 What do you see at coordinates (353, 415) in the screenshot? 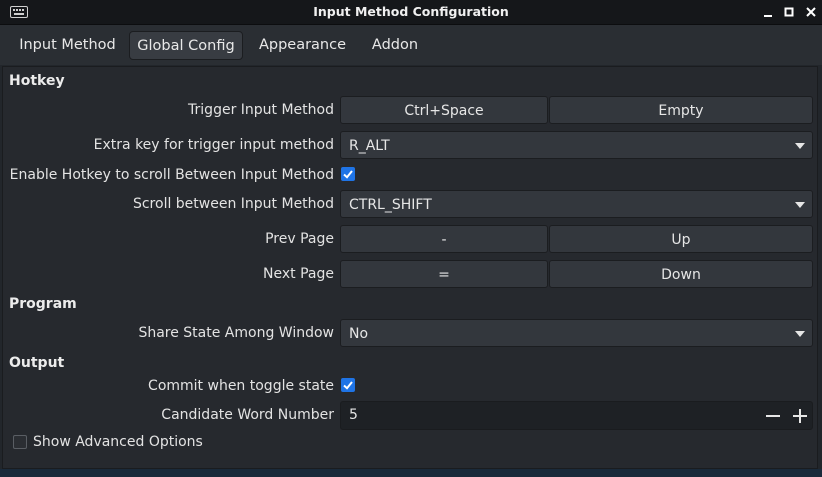
I see `candidate-number-value: 5` at bounding box center [353, 415].